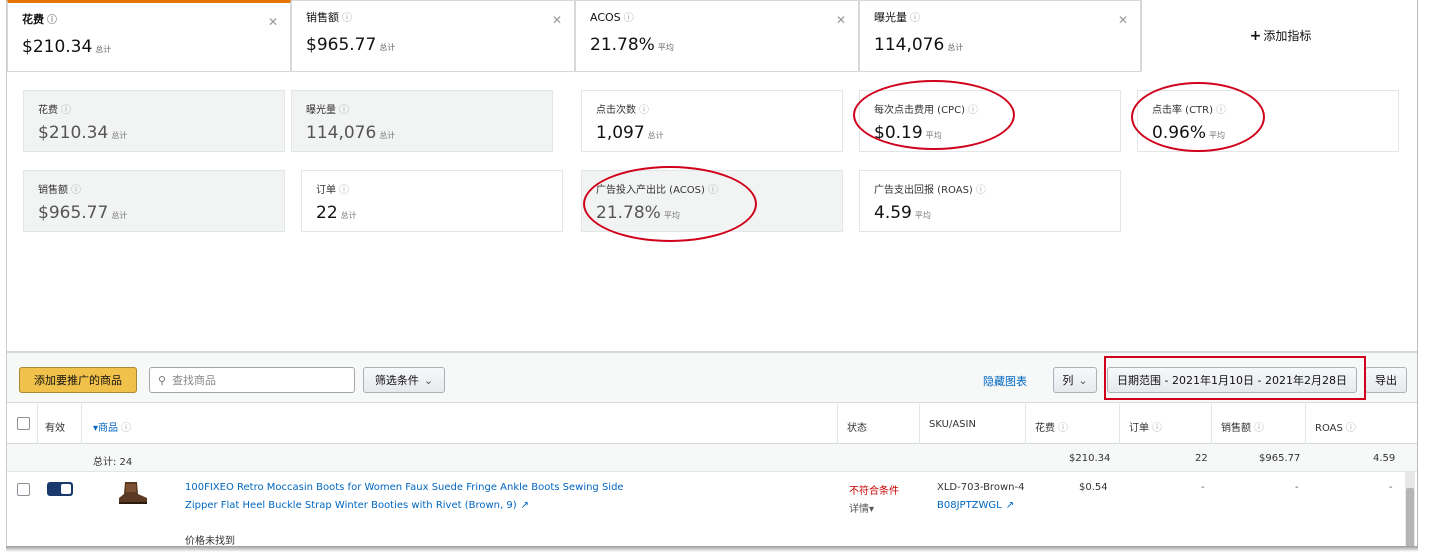 The image size is (1430, 552). I want to click on active-toggle, so click(60, 489).